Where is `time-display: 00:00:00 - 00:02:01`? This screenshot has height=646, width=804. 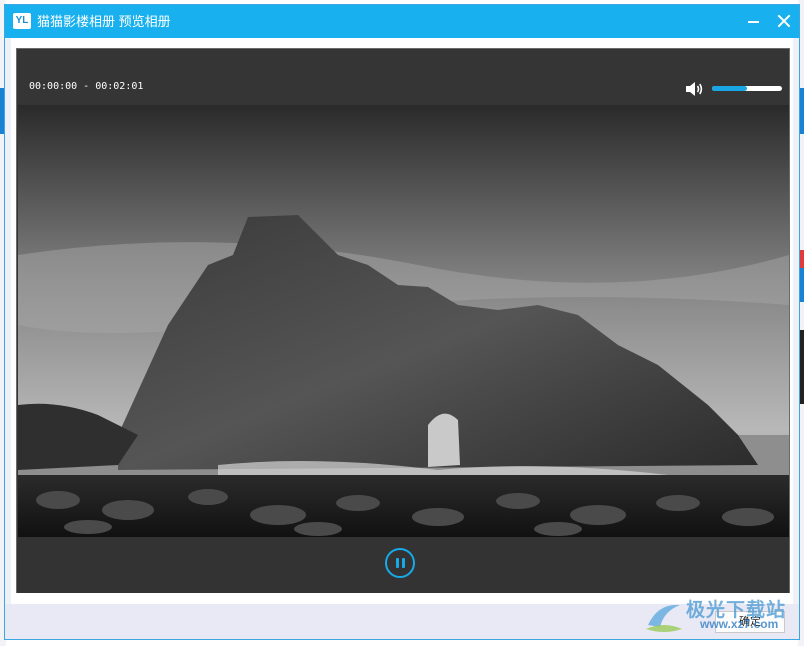
time-display: 00:00:00 - 00:02:01 is located at coordinates (86, 86).